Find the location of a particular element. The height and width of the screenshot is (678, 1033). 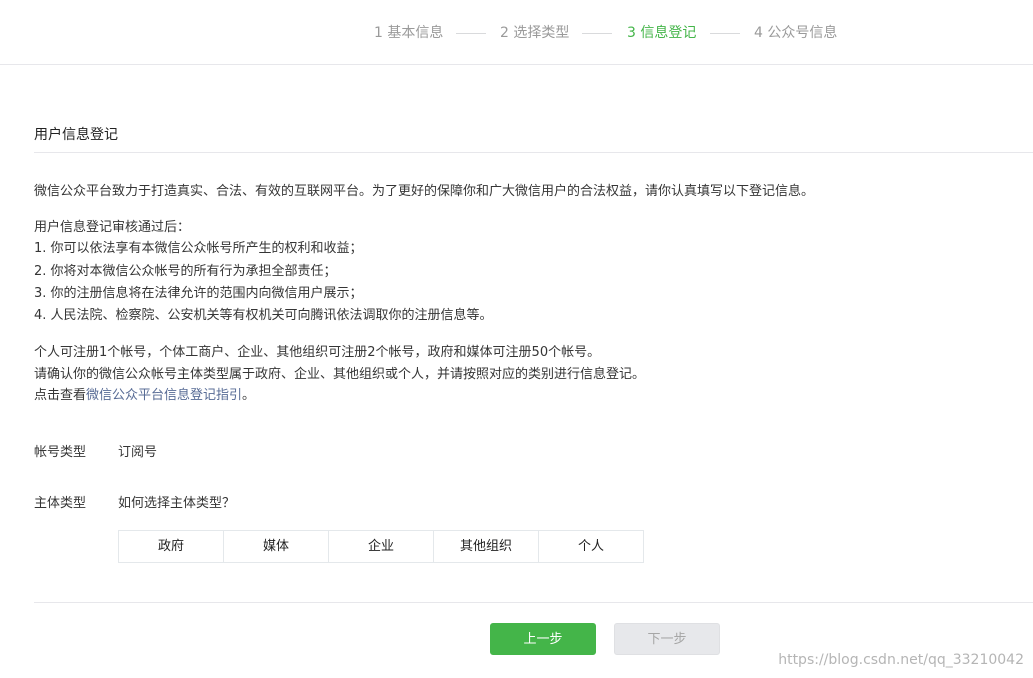

review-item: 3. 你的注册信息将在法律允许的范围内向微信用户展示； is located at coordinates (198, 293).